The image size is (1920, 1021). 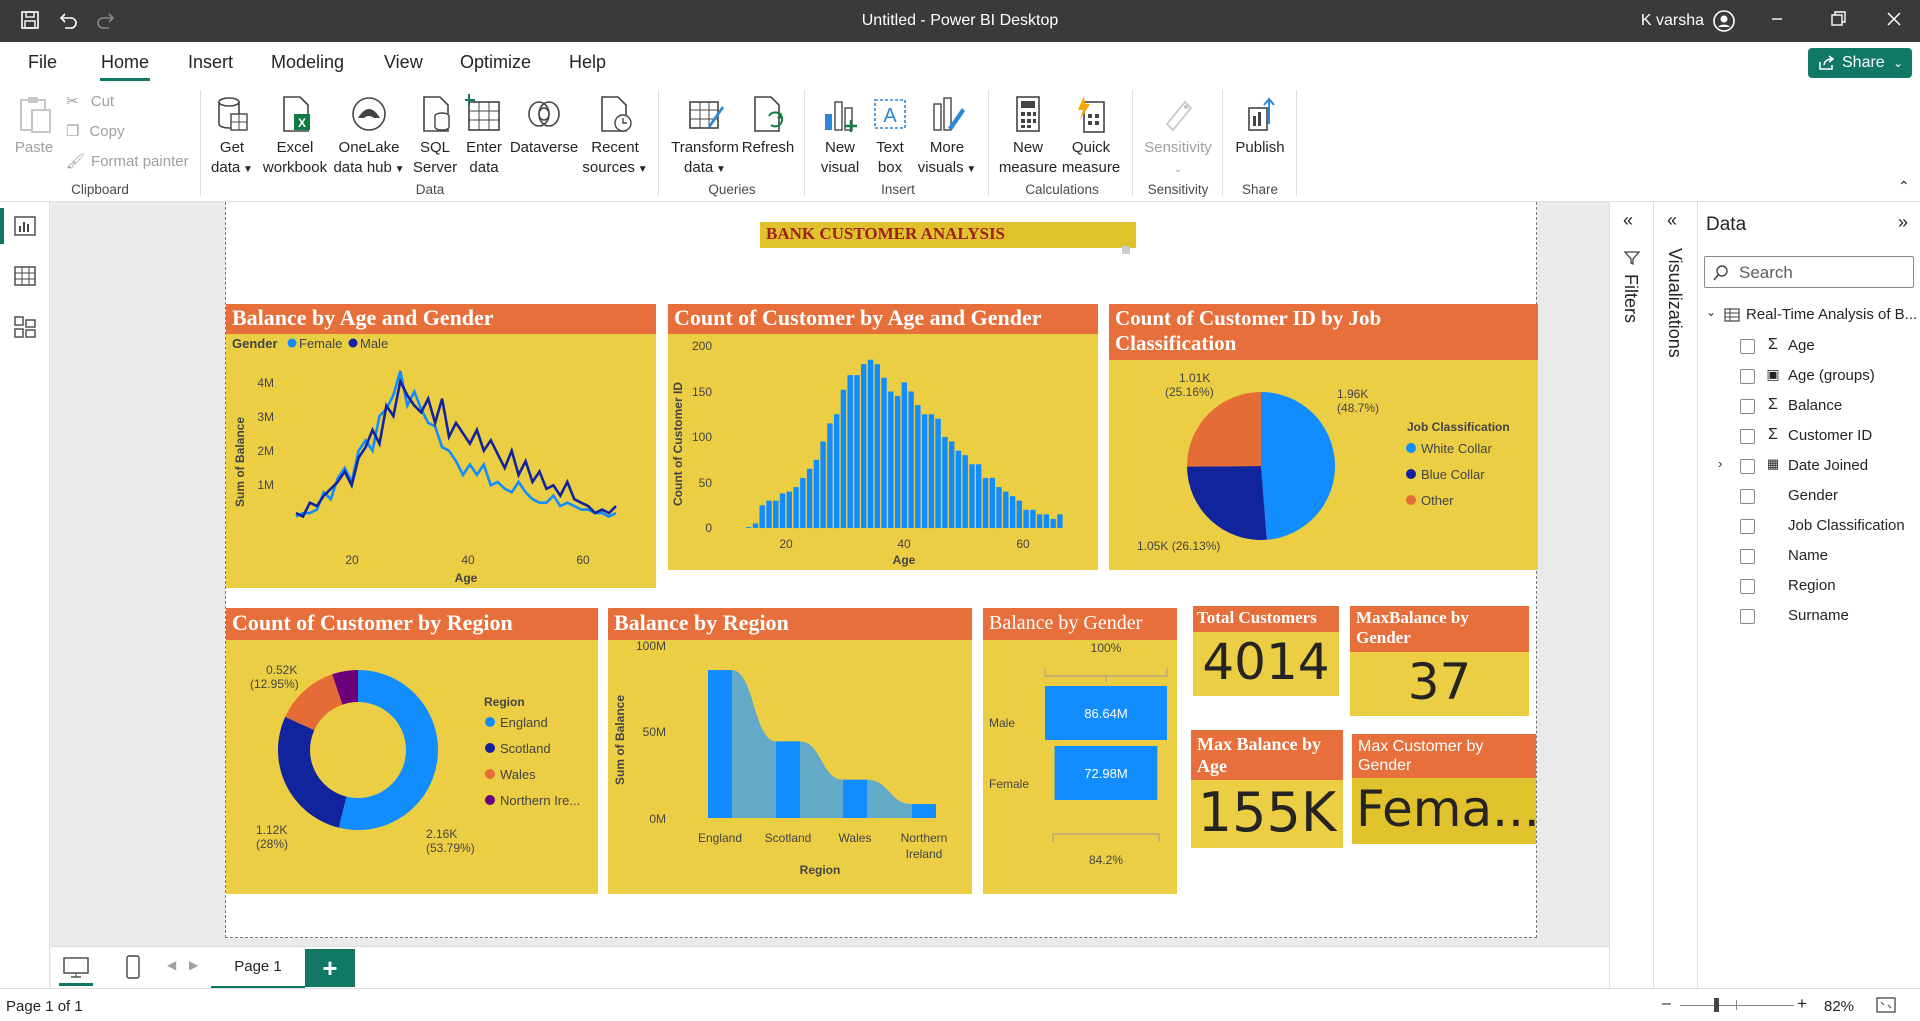 What do you see at coordinates (1802, 1004) in the screenshot?
I see `zoom-in-icon: +` at bounding box center [1802, 1004].